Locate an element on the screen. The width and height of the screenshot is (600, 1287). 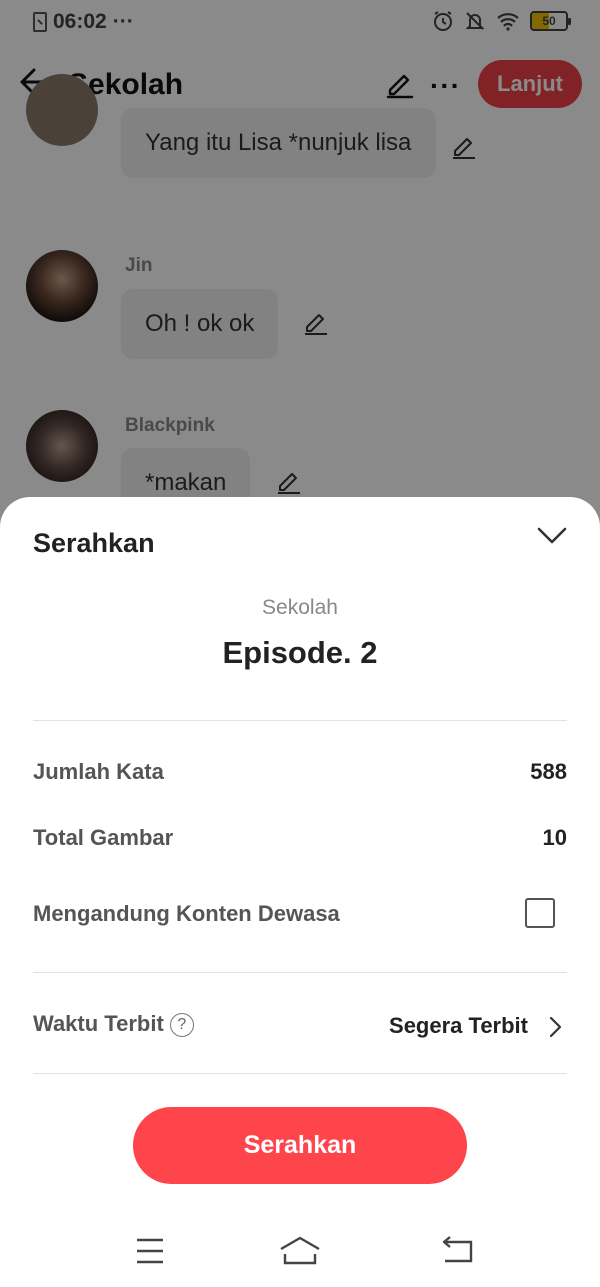
mature-content-checkbox is located at coordinates (540, 913).